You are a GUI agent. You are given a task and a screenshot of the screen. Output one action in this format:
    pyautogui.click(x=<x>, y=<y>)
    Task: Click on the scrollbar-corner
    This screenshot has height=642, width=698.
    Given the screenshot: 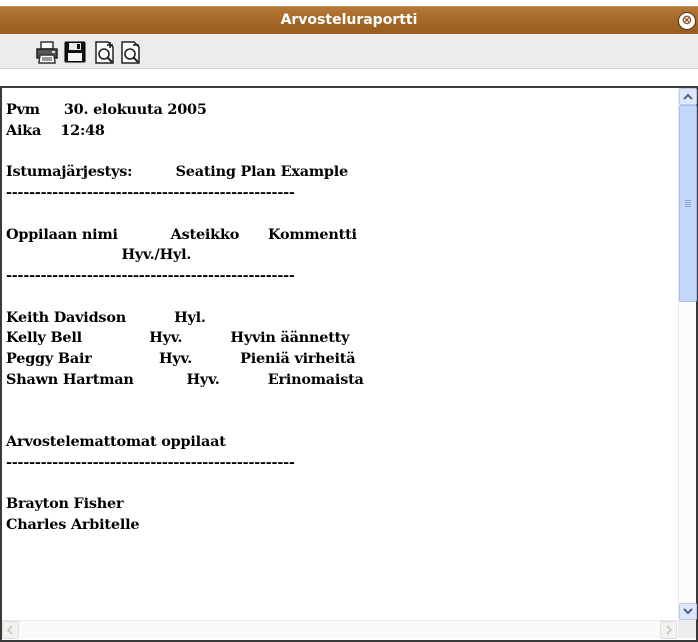 What is the action you would take?
    pyautogui.click(x=687, y=629)
    